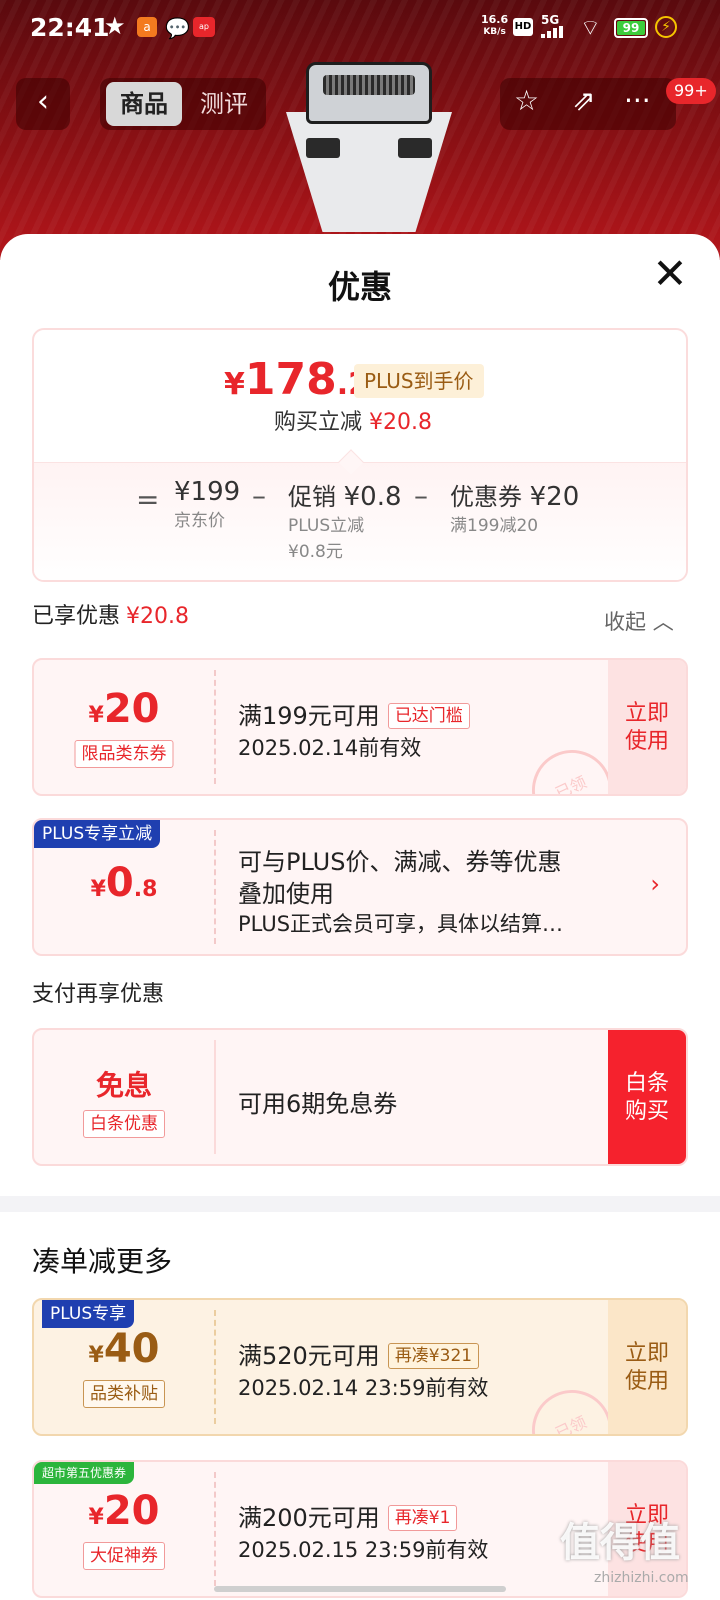 The width and height of the screenshot is (720, 1600). Describe the element at coordinates (670, 274) in the screenshot. I see `close-icon: ✕` at that location.